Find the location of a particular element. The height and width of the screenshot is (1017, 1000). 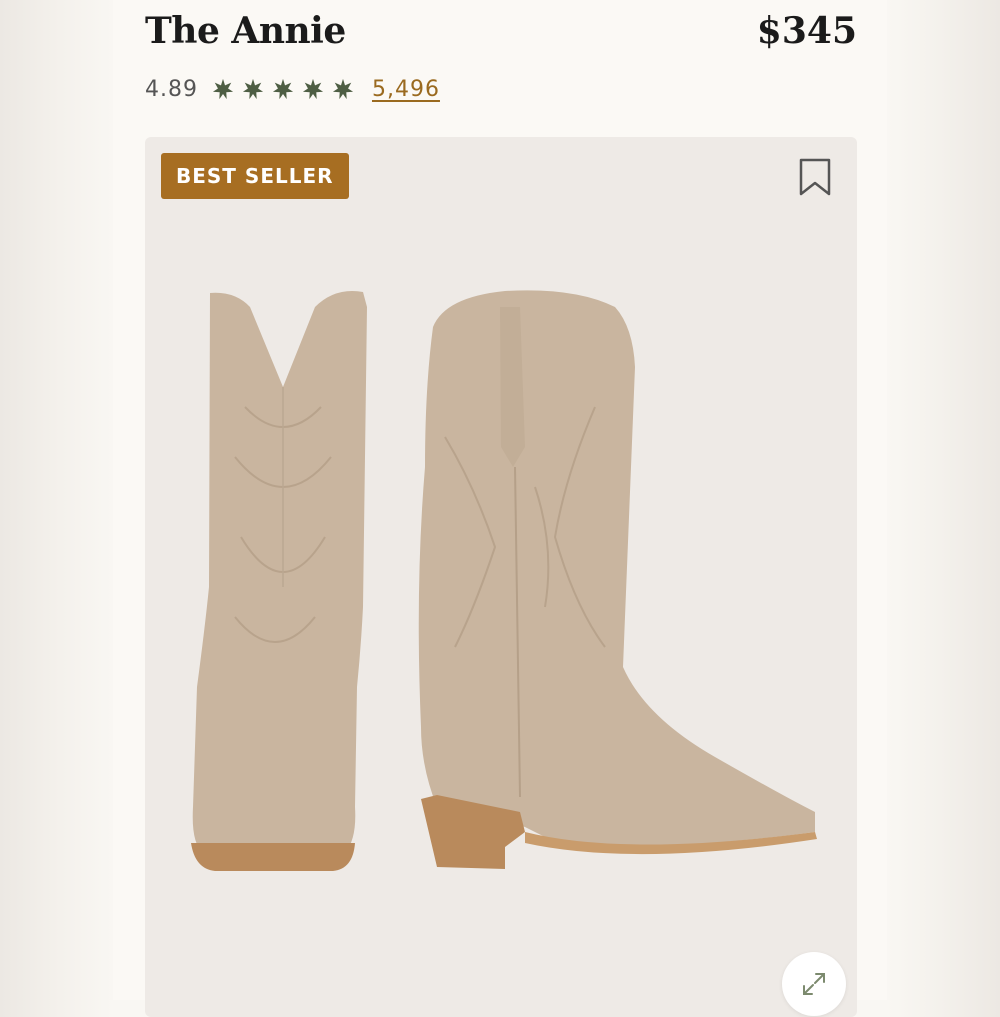

product-price: $345 is located at coordinates (806, 31).